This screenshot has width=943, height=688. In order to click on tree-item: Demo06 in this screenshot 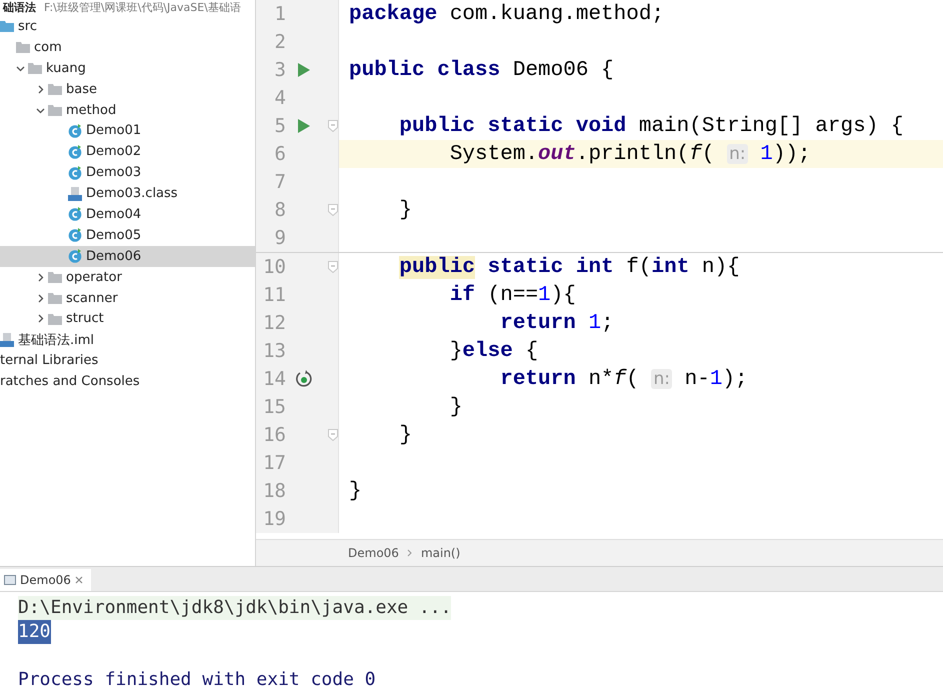, I will do `click(127, 256)`.